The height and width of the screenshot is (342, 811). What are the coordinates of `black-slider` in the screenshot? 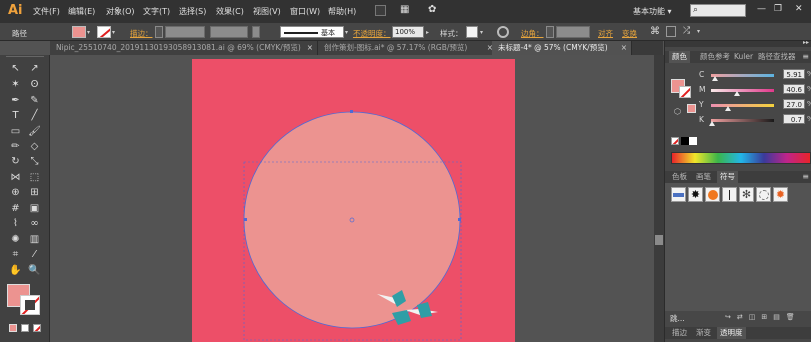 It's located at (742, 120).